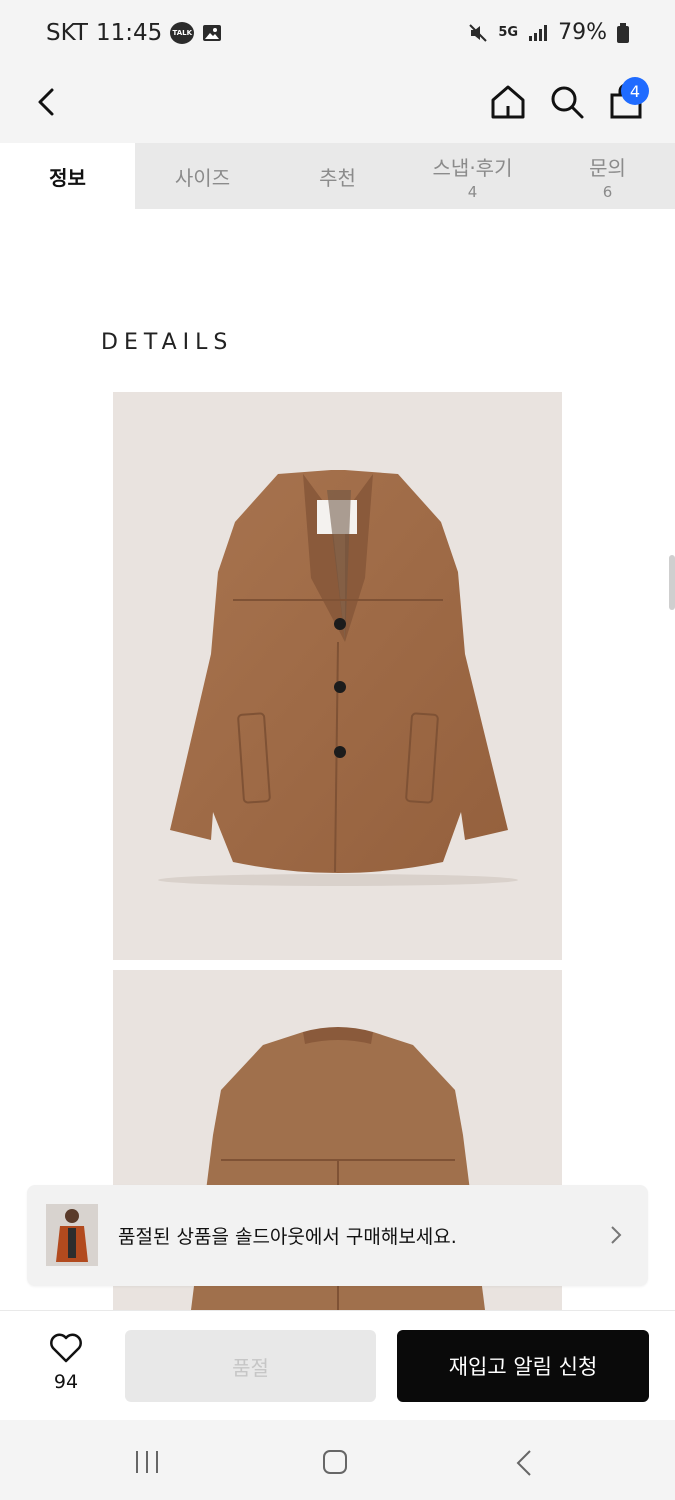 This screenshot has height=1500, width=675. What do you see at coordinates (523, 1366) in the screenshot?
I see `restock-alert-button: 재입고 알림 신청` at bounding box center [523, 1366].